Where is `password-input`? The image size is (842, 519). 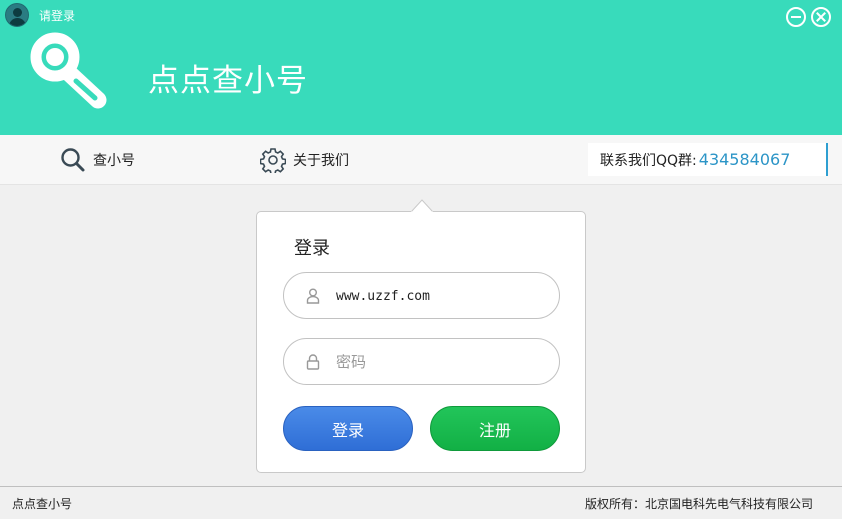 password-input is located at coordinates (441, 362).